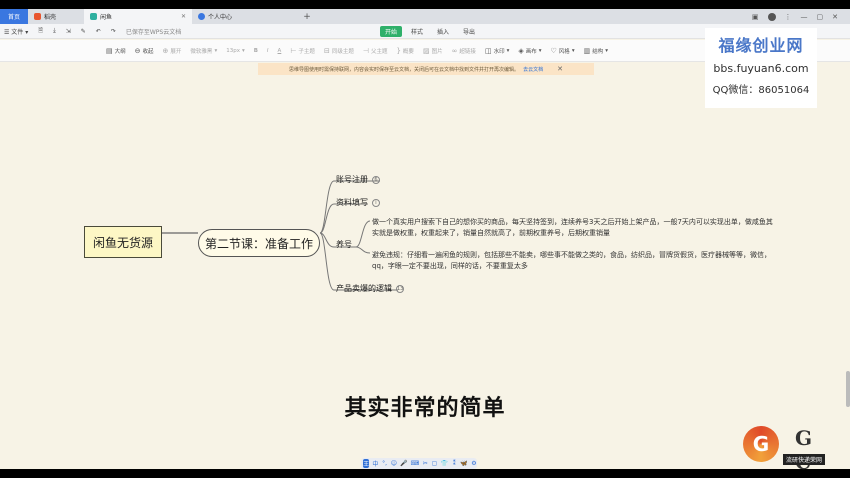 The height and width of the screenshot is (478, 850). I want to click on video-subtitle: 其实非常的简单, so click(425, 408).